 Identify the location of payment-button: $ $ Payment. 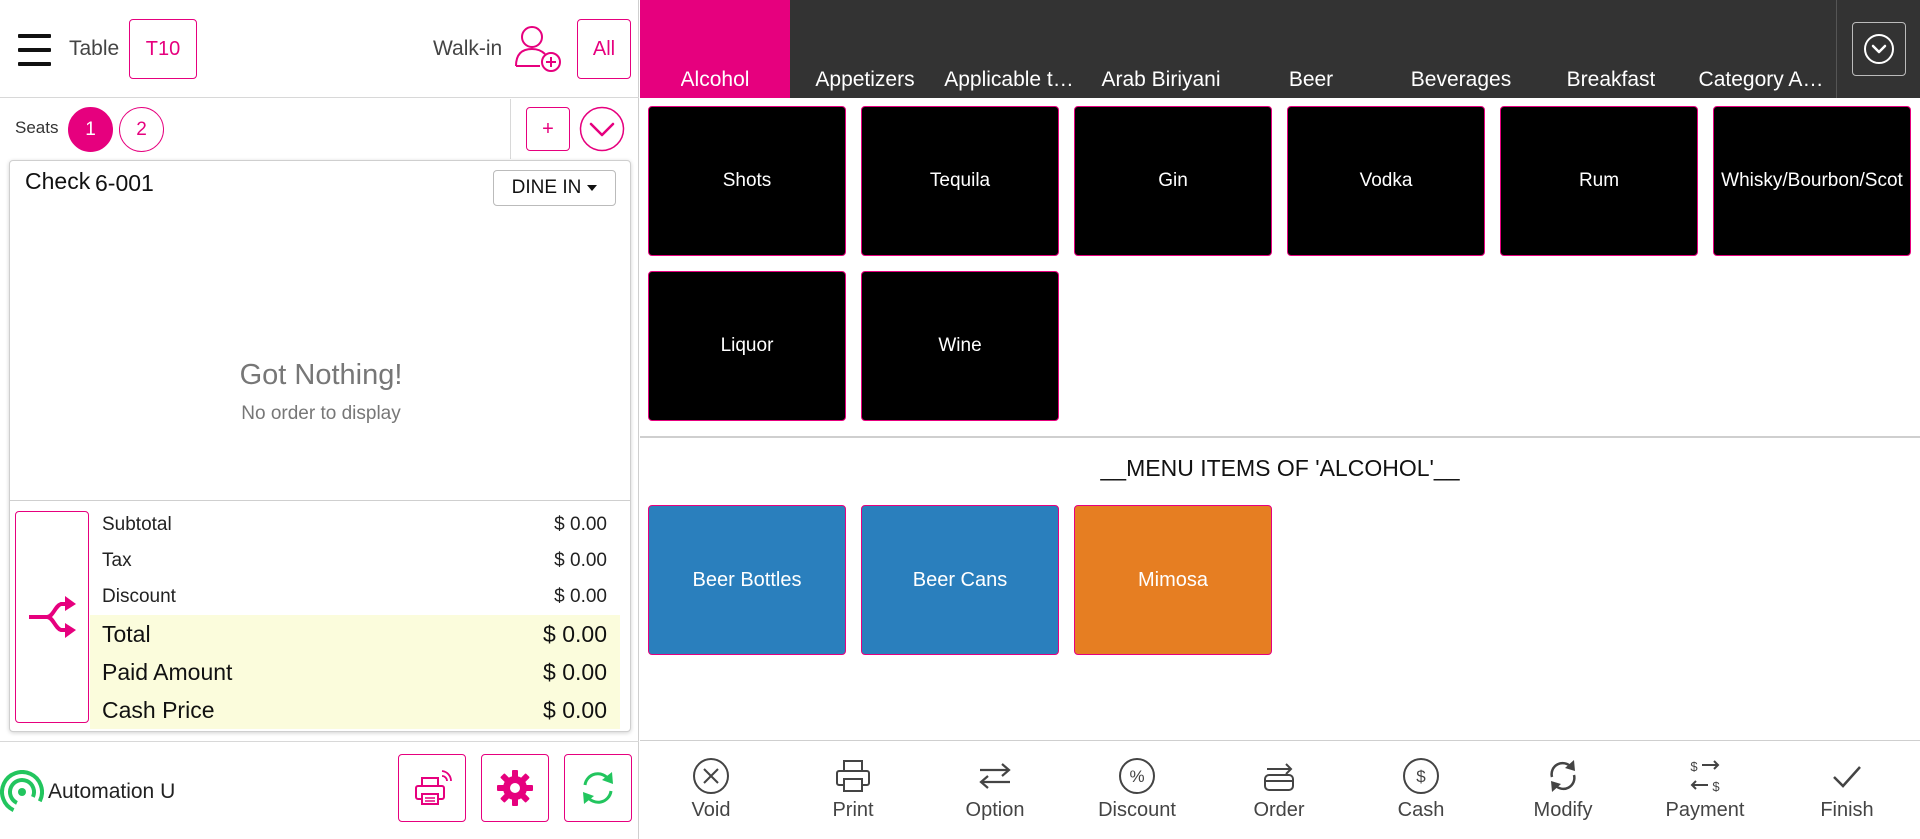
(1705, 790).